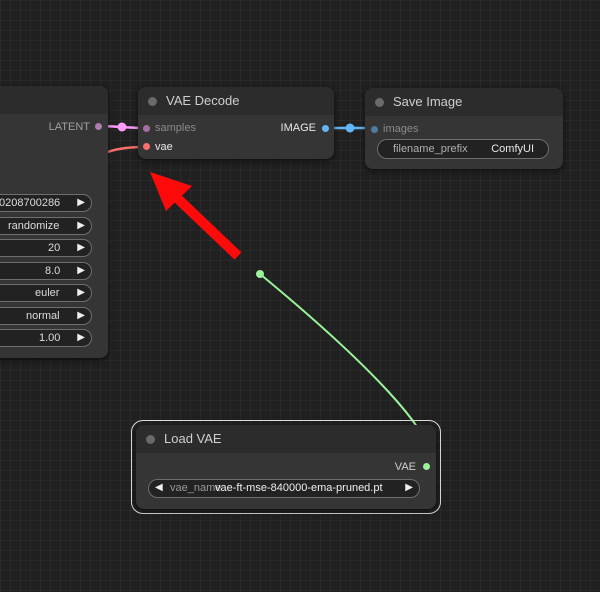  What do you see at coordinates (164, 147) in the screenshot?
I see `vae-input-label: vae` at bounding box center [164, 147].